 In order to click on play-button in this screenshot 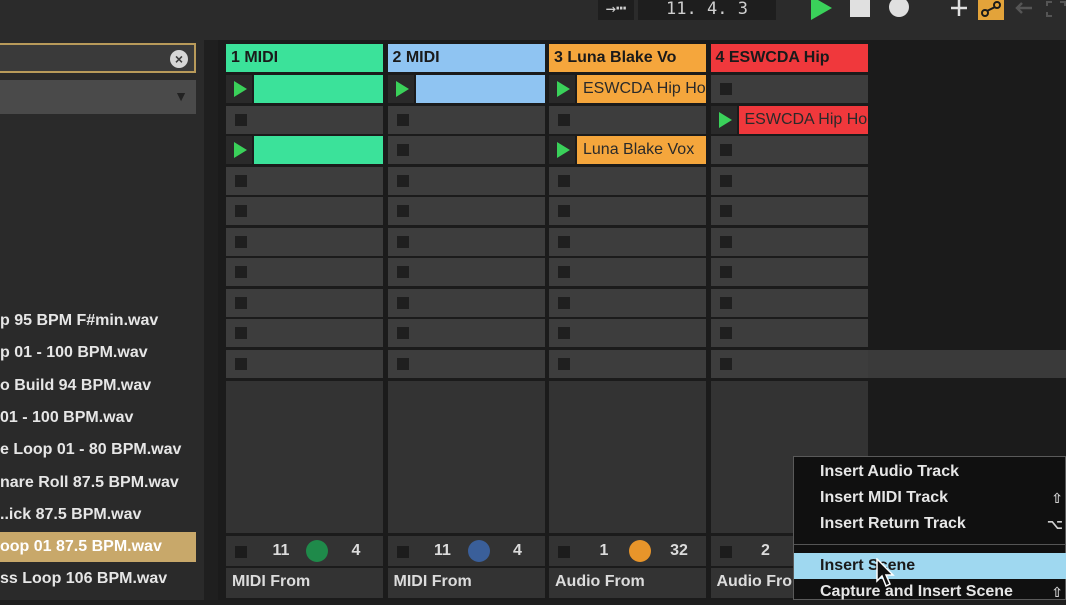, I will do `click(821, 10)`.